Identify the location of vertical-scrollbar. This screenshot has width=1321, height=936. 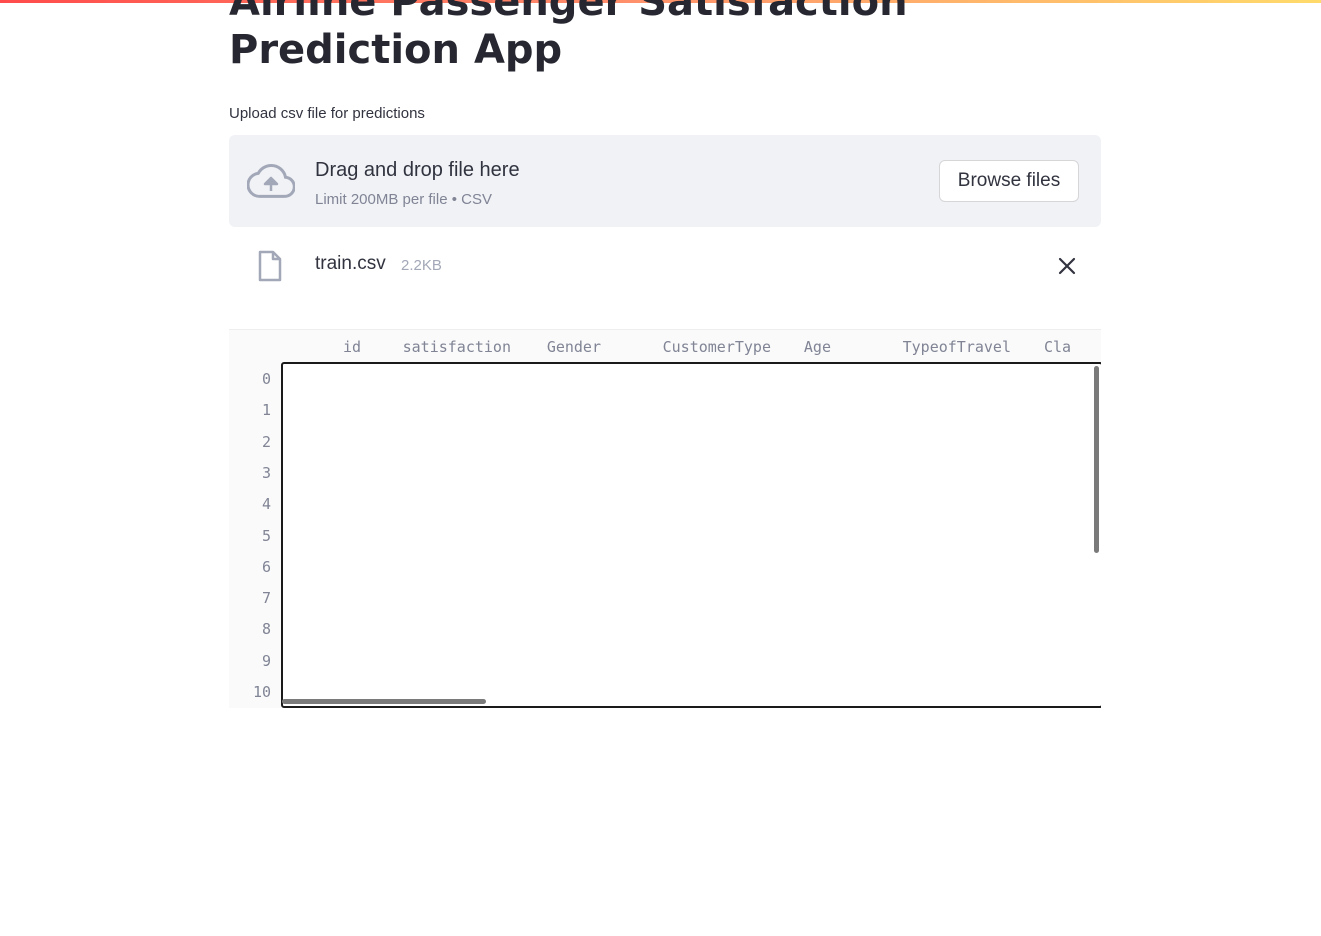
(1096, 459).